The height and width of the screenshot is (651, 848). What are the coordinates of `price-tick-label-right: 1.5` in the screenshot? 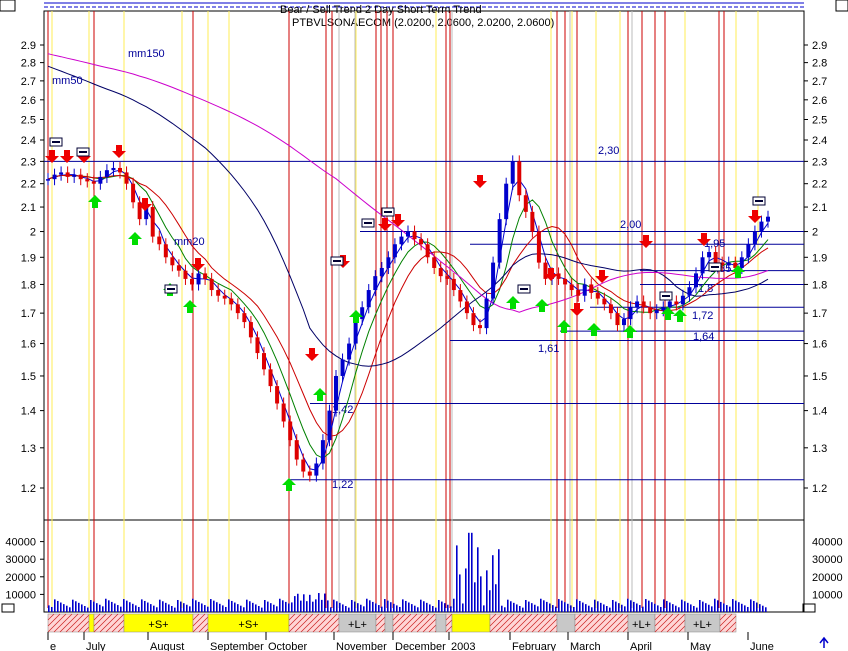 It's located at (819, 377).